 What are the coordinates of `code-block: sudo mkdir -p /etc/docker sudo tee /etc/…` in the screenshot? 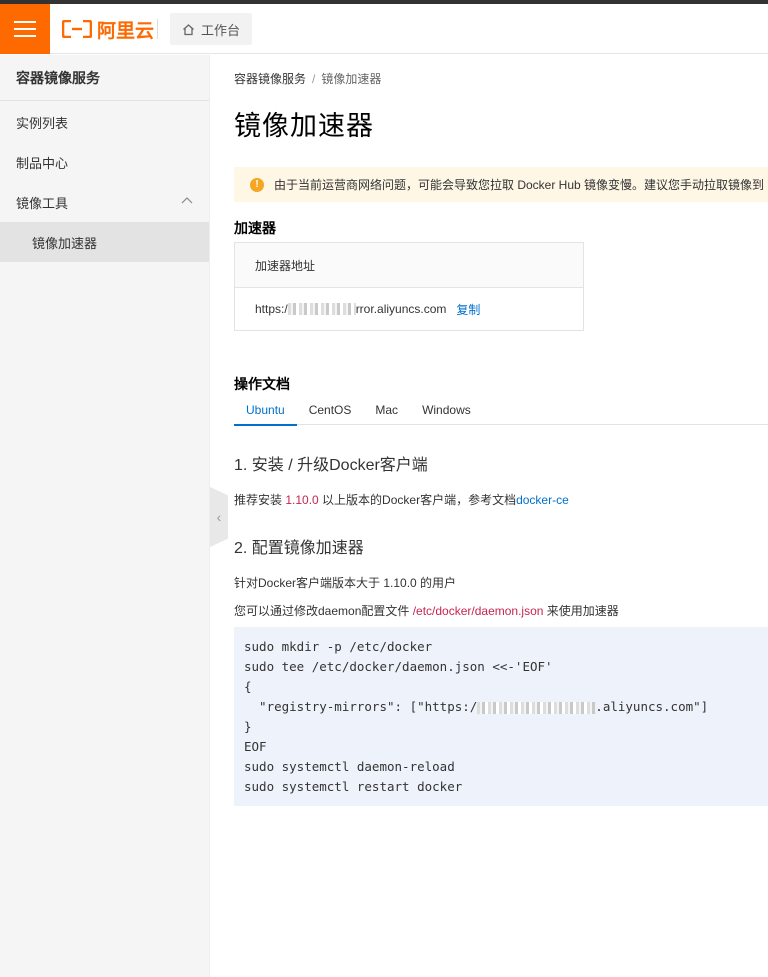 It's located at (501, 716).